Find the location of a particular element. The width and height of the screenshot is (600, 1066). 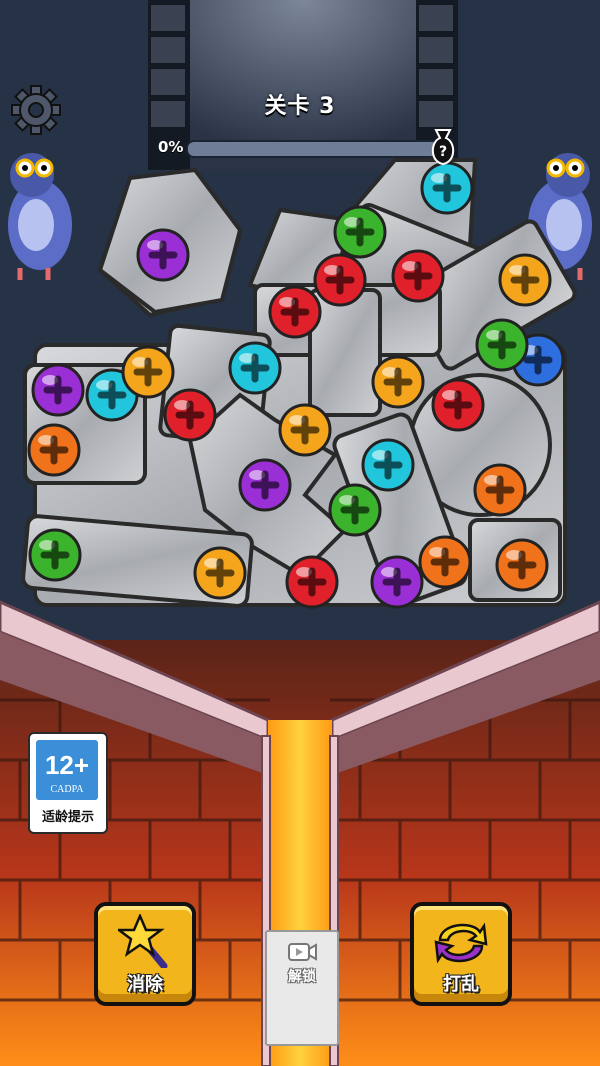

age-rating-panel: 12+ CADPA is located at coordinates (67, 770).